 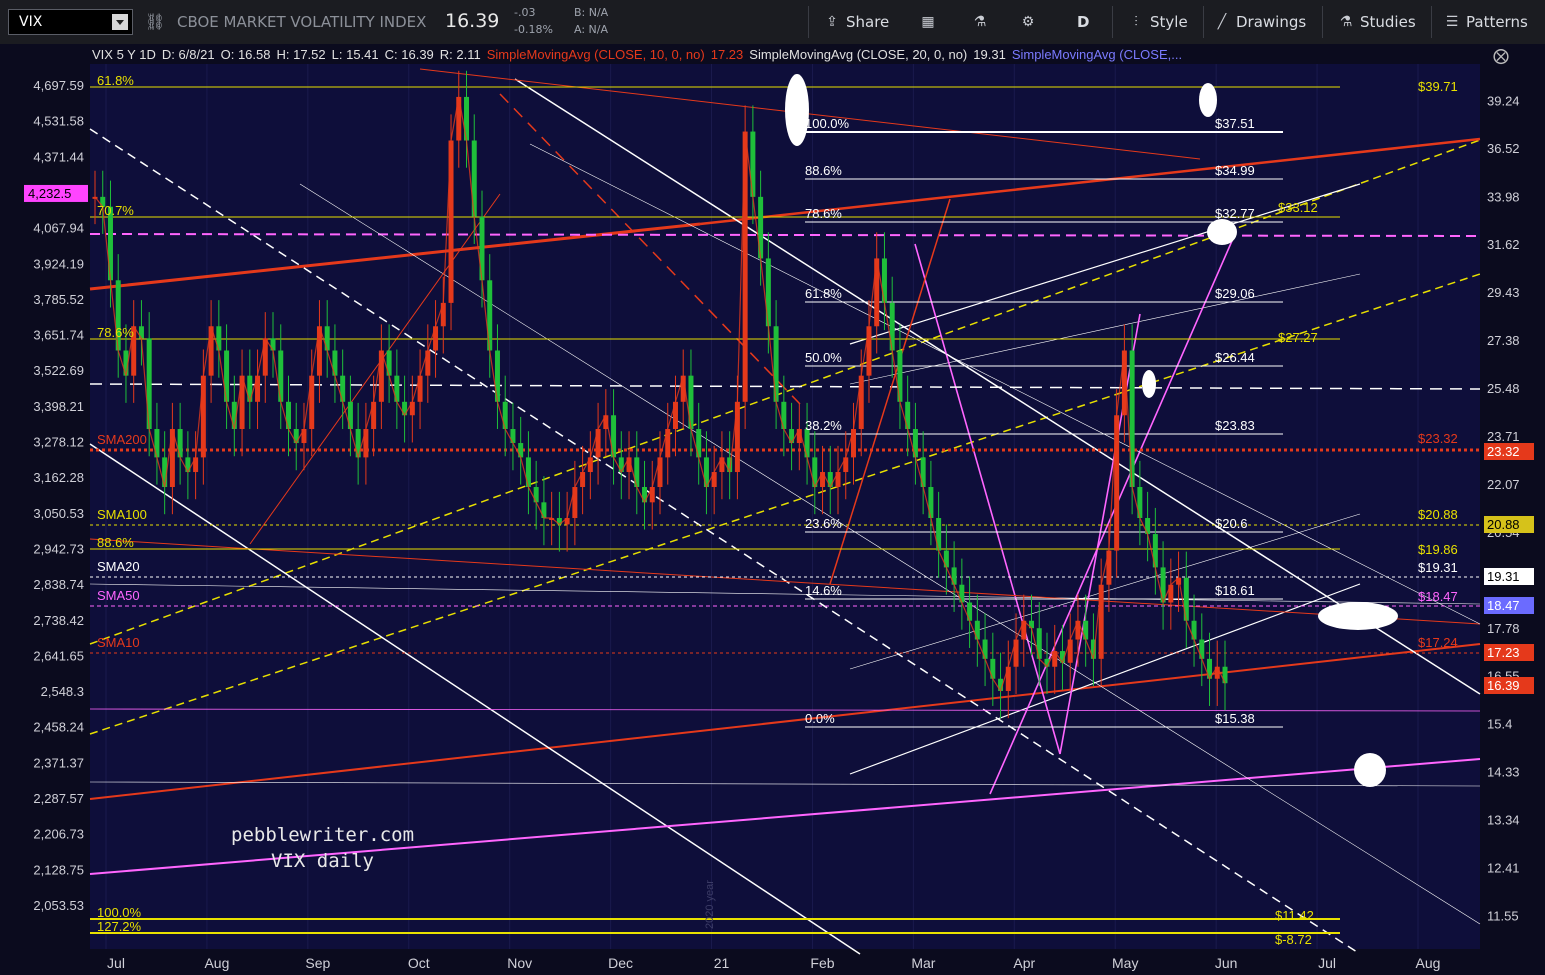 I want to click on close-icon: ⨂, so click(x=1501, y=55).